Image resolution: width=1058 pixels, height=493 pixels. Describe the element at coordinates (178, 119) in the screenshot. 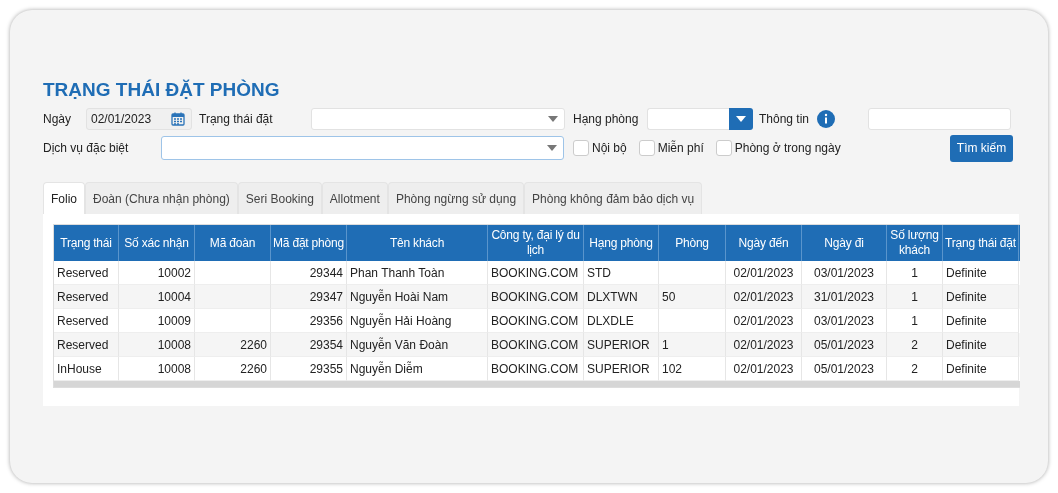

I see `calendar-icon` at that location.